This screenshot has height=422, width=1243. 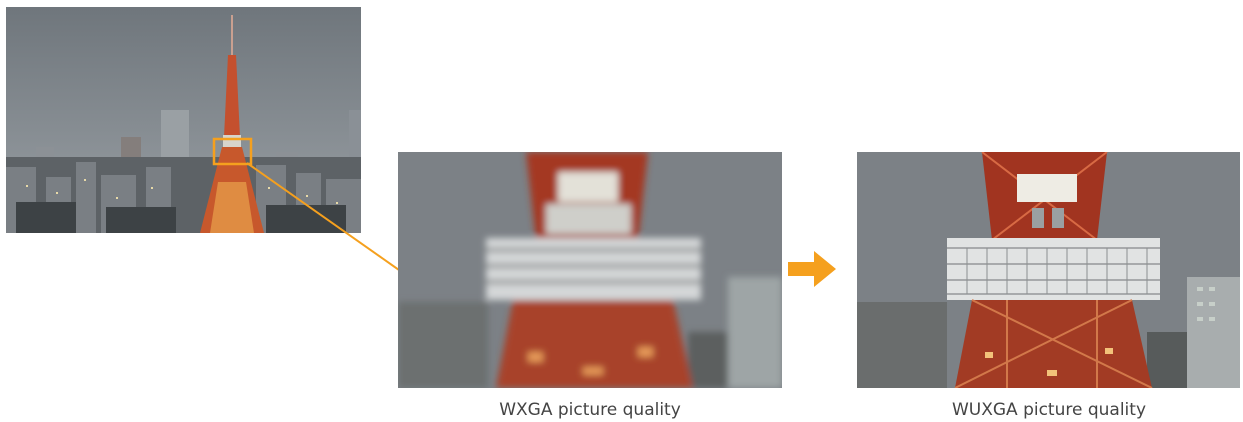 What do you see at coordinates (590, 410) in the screenshot?
I see `wxga-caption: WXGA picture quality` at bounding box center [590, 410].